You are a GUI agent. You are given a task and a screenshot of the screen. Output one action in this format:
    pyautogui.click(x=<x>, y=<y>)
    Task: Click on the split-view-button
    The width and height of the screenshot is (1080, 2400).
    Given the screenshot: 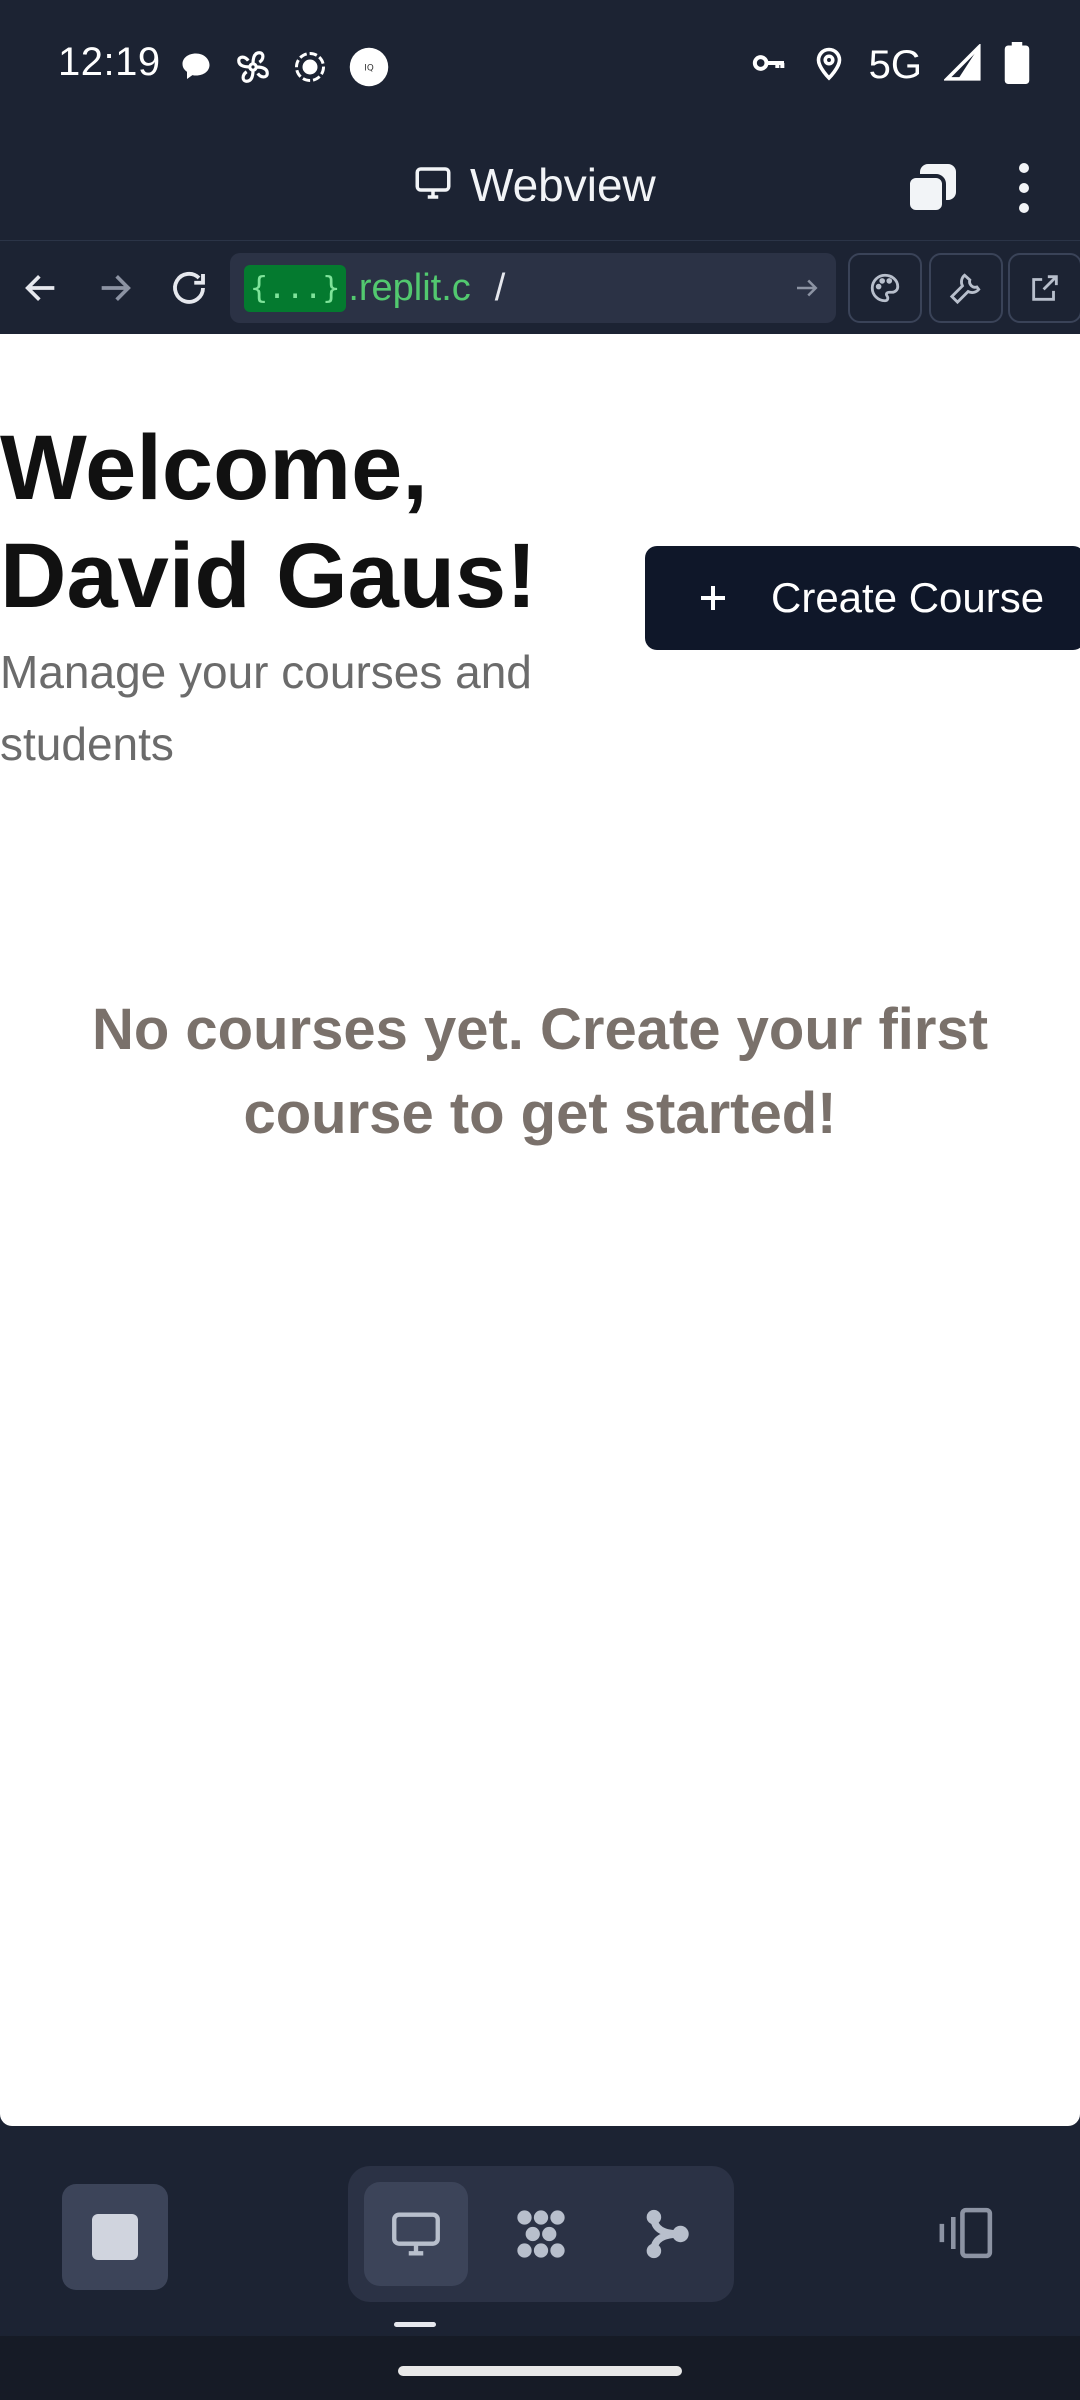 What is the action you would take?
    pyautogui.click(x=967, y=2233)
    